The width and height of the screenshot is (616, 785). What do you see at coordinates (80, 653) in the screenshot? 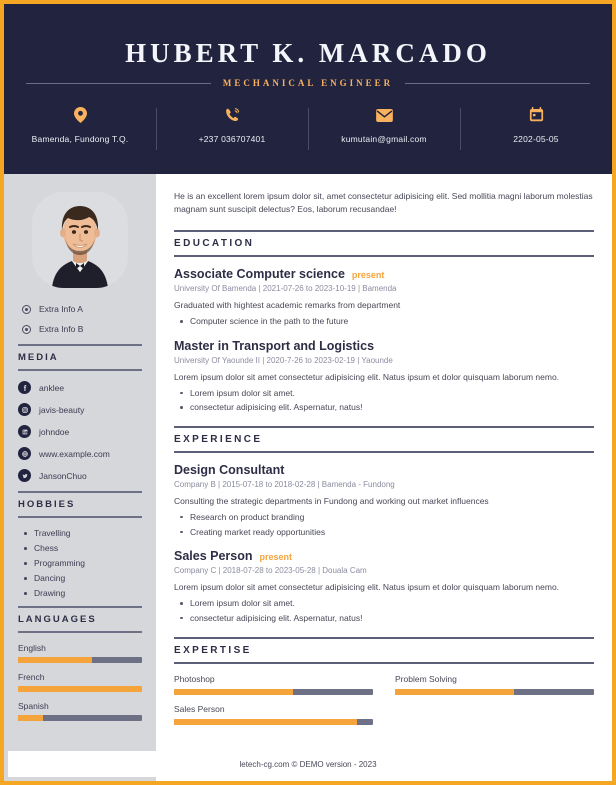
I see `language-item-english: English` at bounding box center [80, 653].